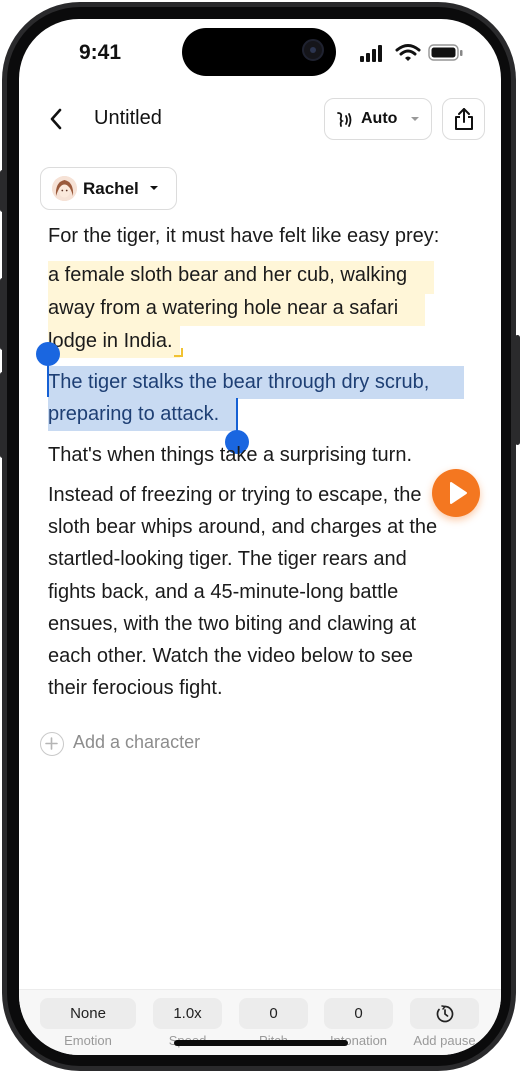 The height and width of the screenshot is (1075, 520). What do you see at coordinates (344, 119) in the screenshot?
I see `voice-wave-icon` at bounding box center [344, 119].